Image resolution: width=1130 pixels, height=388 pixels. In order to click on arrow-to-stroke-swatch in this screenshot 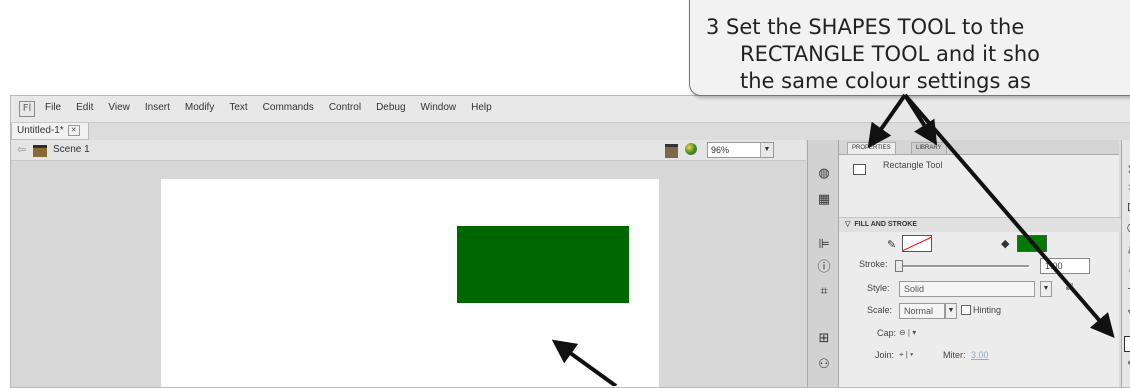, I will do `click(887, 121)`.